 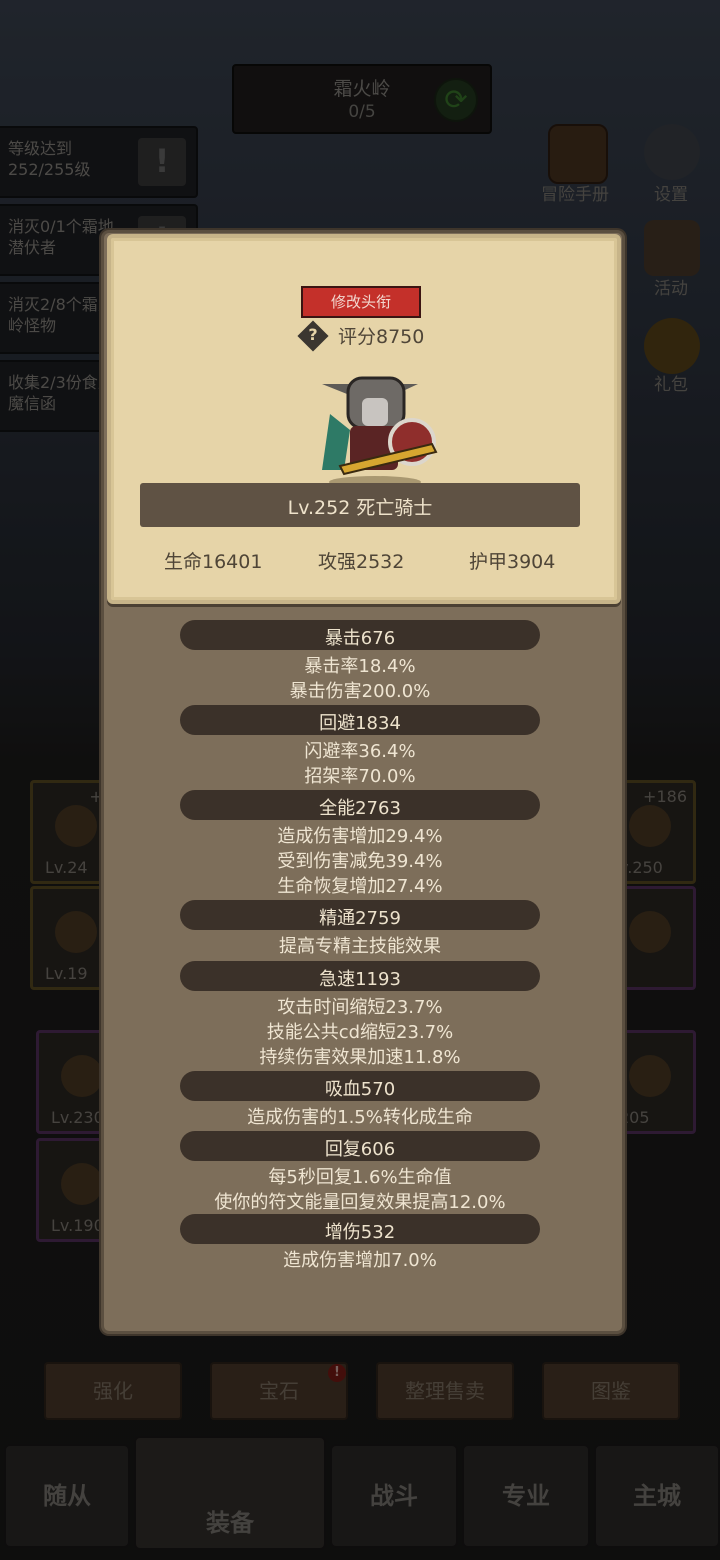 I want to click on score-text: 评分8750, so click(x=381, y=337).